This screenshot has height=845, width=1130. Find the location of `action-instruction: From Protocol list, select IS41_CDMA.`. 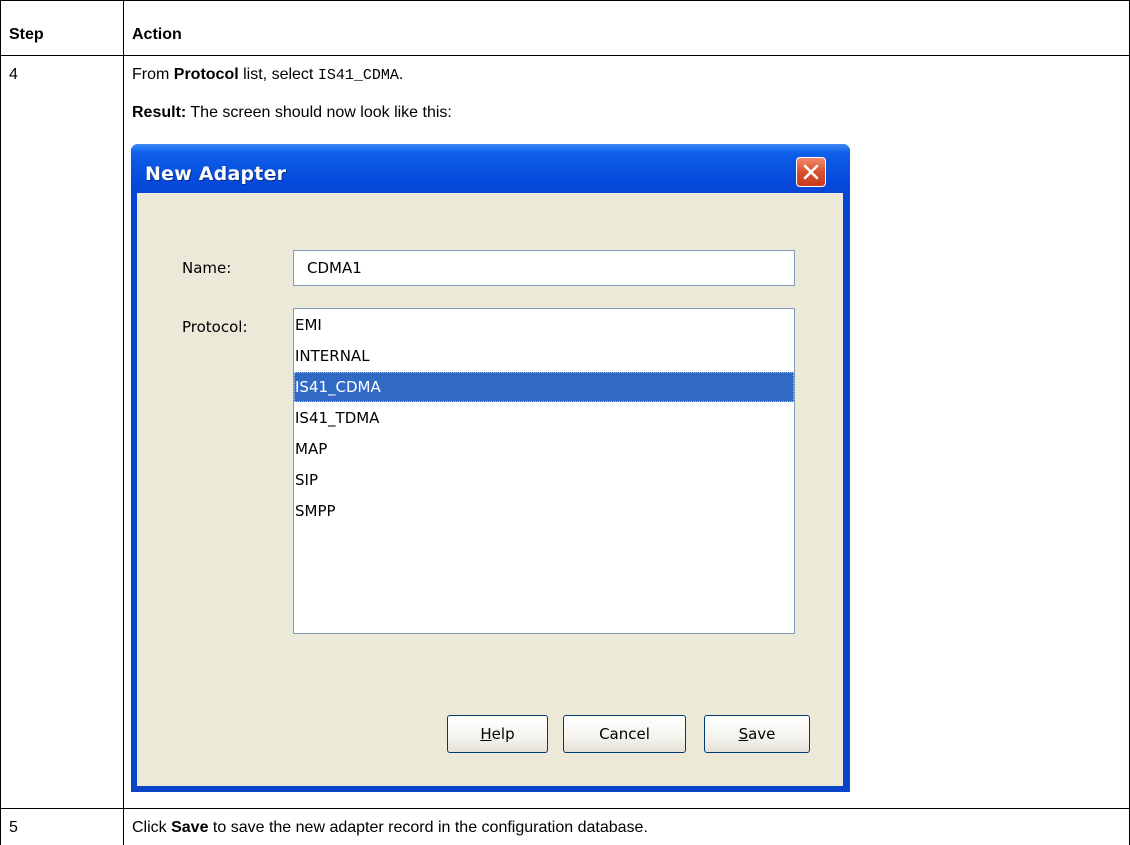

action-instruction: From Protocol list, select IS41_CDMA. is located at coordinates (267, 75).